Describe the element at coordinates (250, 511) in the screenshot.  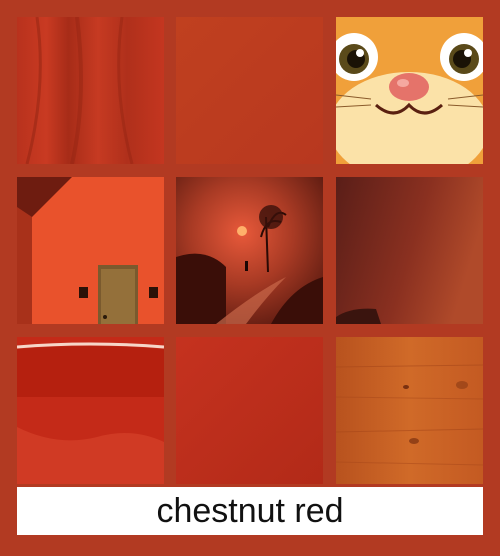
I see `caption-label: chestnut red` at that location.